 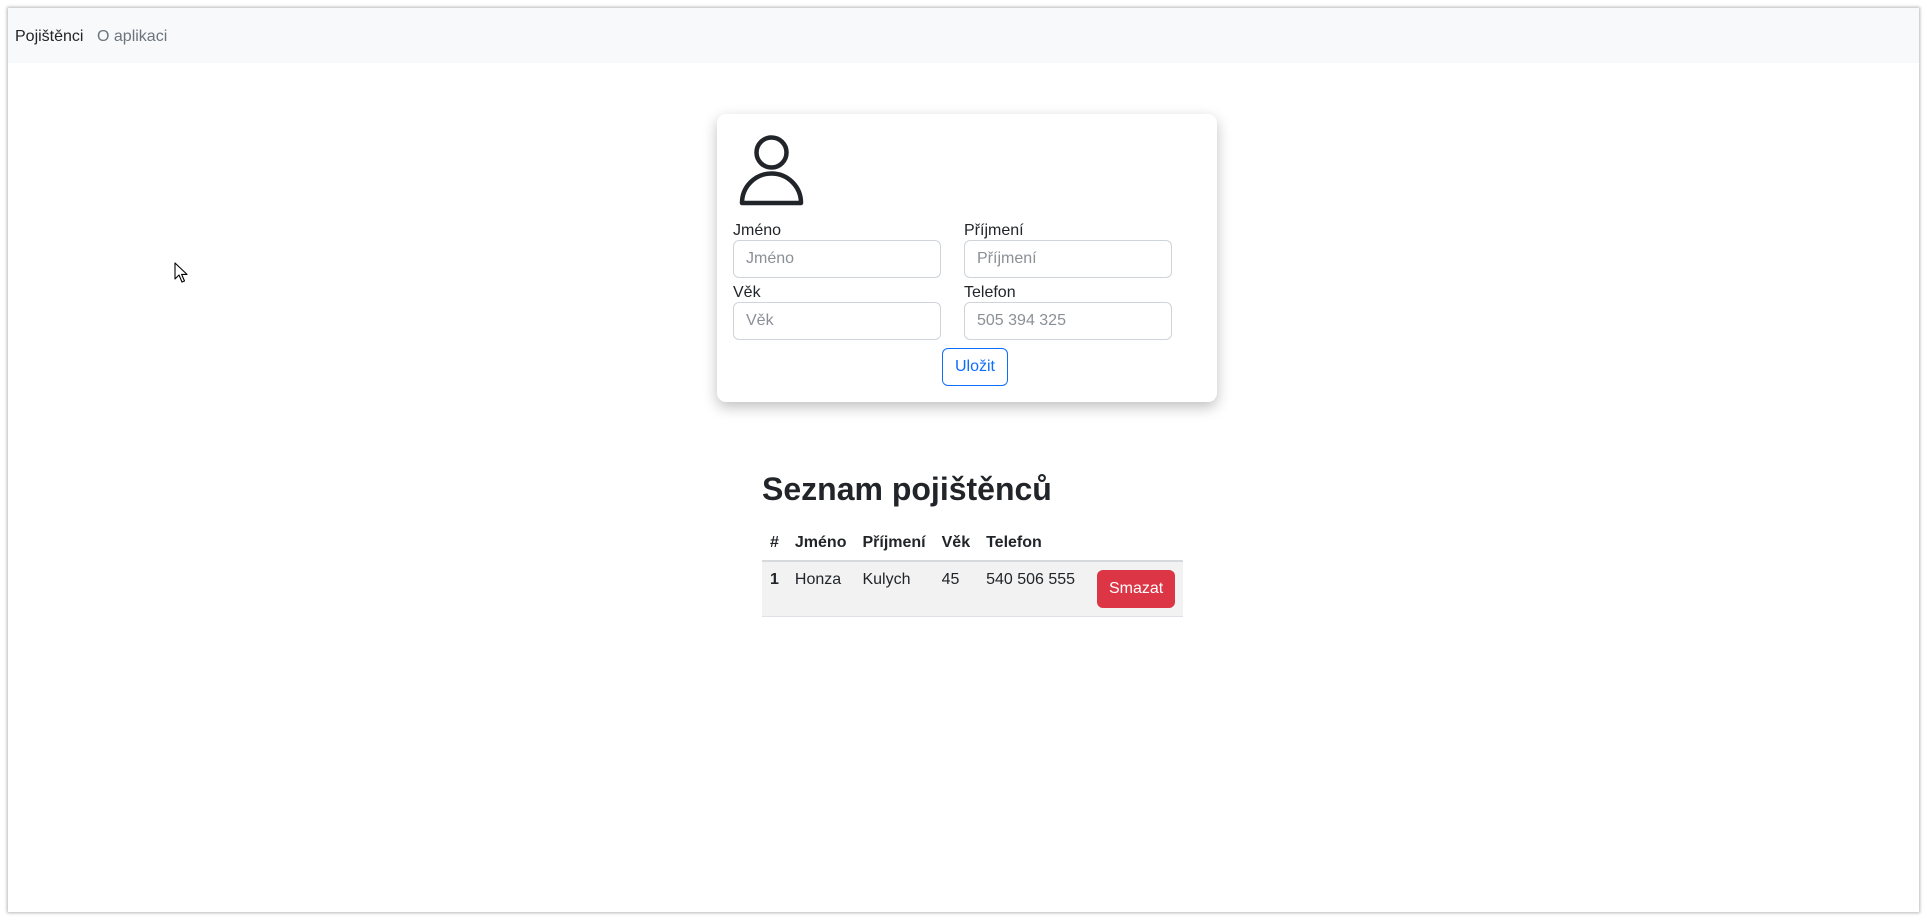 I want to click on first-name-label: Jméno, so click(x=757, y=230).